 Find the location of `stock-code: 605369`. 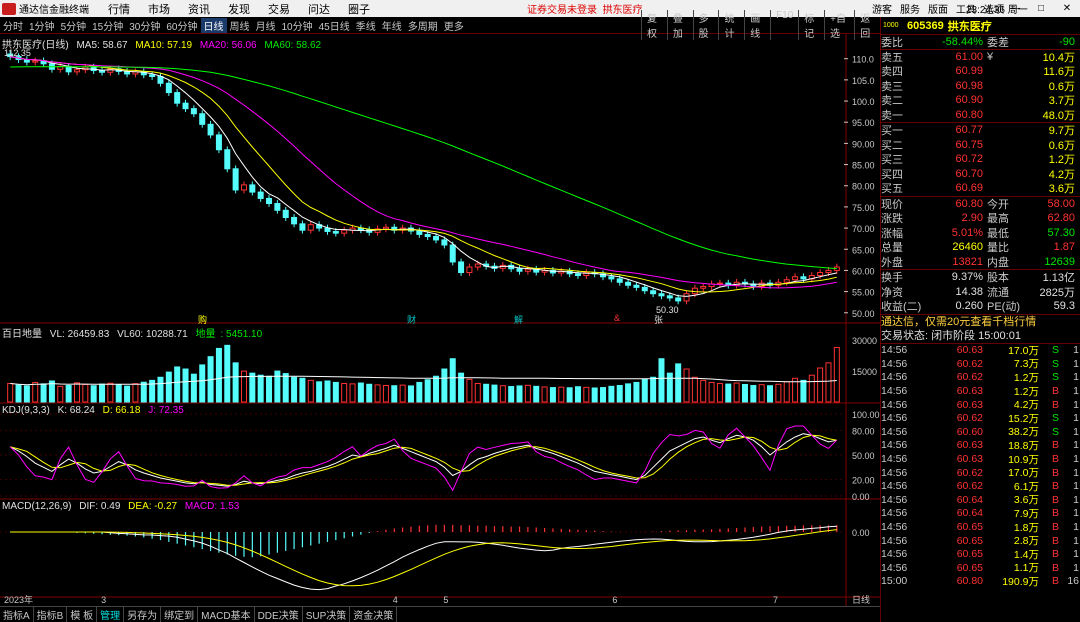

stock-code: 605369 is located at coordinates (925, 26).